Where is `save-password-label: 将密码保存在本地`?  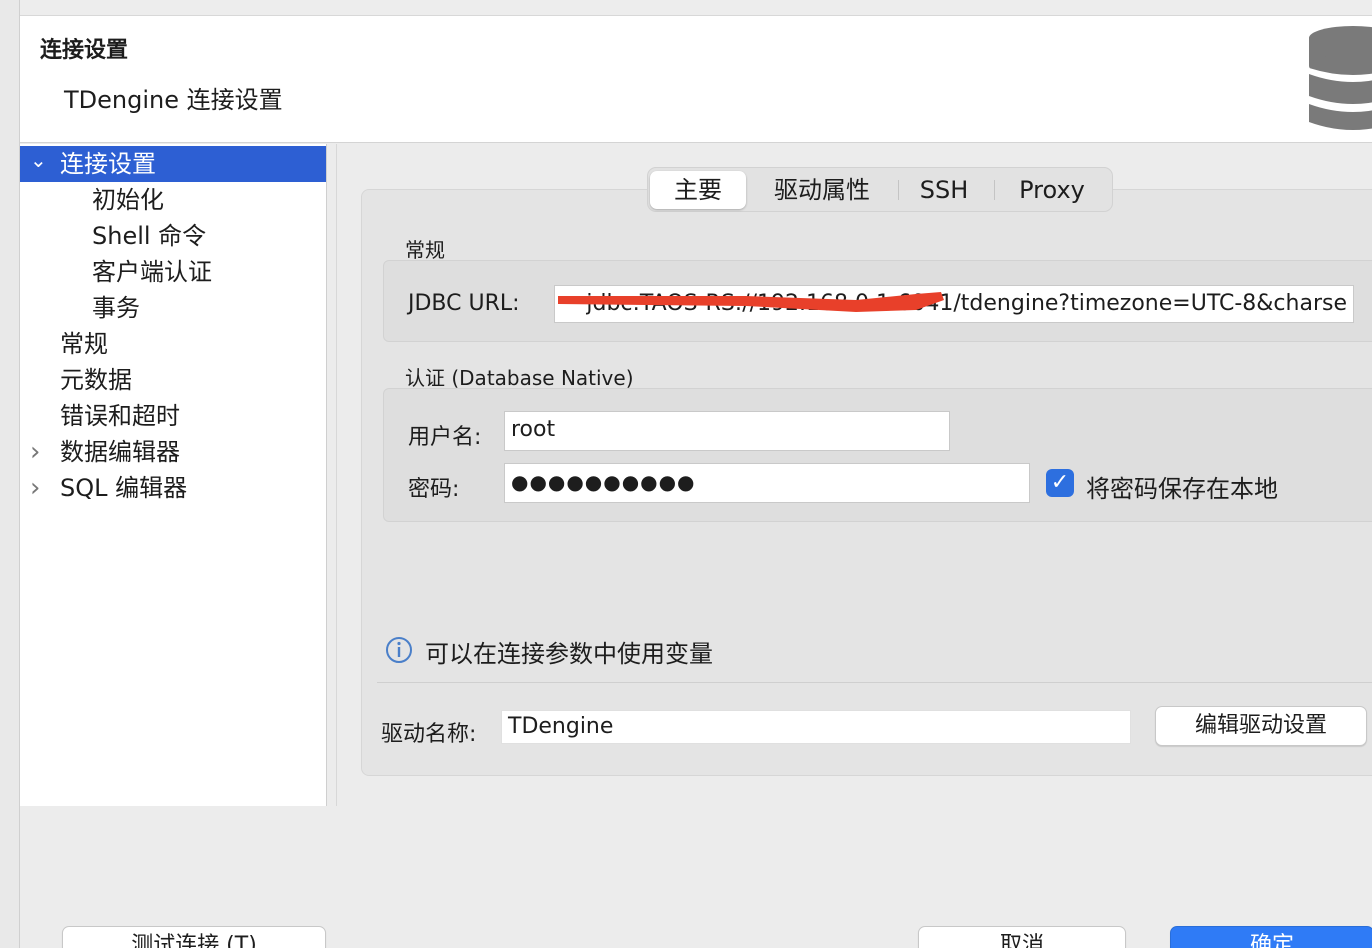
save-password-label: 将密码保存在本地 is located at coordinates (1182, 489).